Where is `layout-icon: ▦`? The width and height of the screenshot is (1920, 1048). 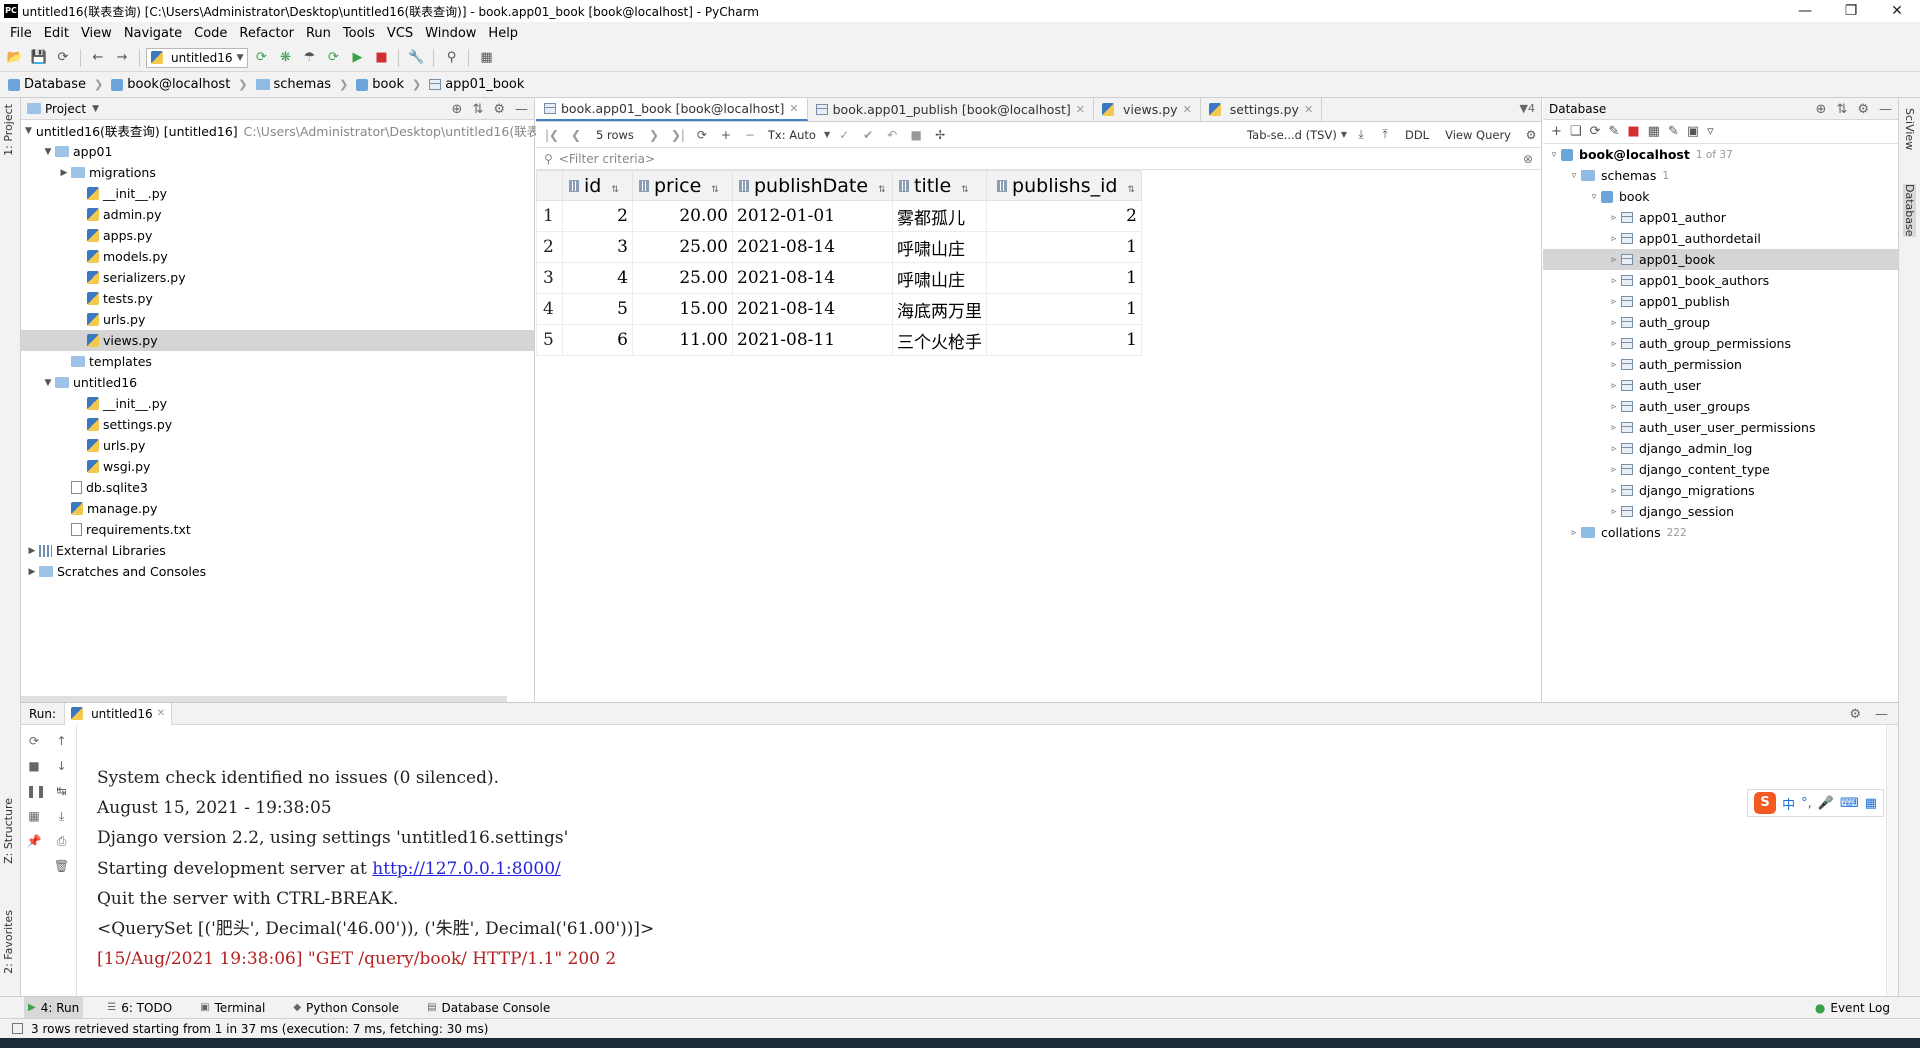
layout-icon: ▦ is located at coordinates (34, 816).